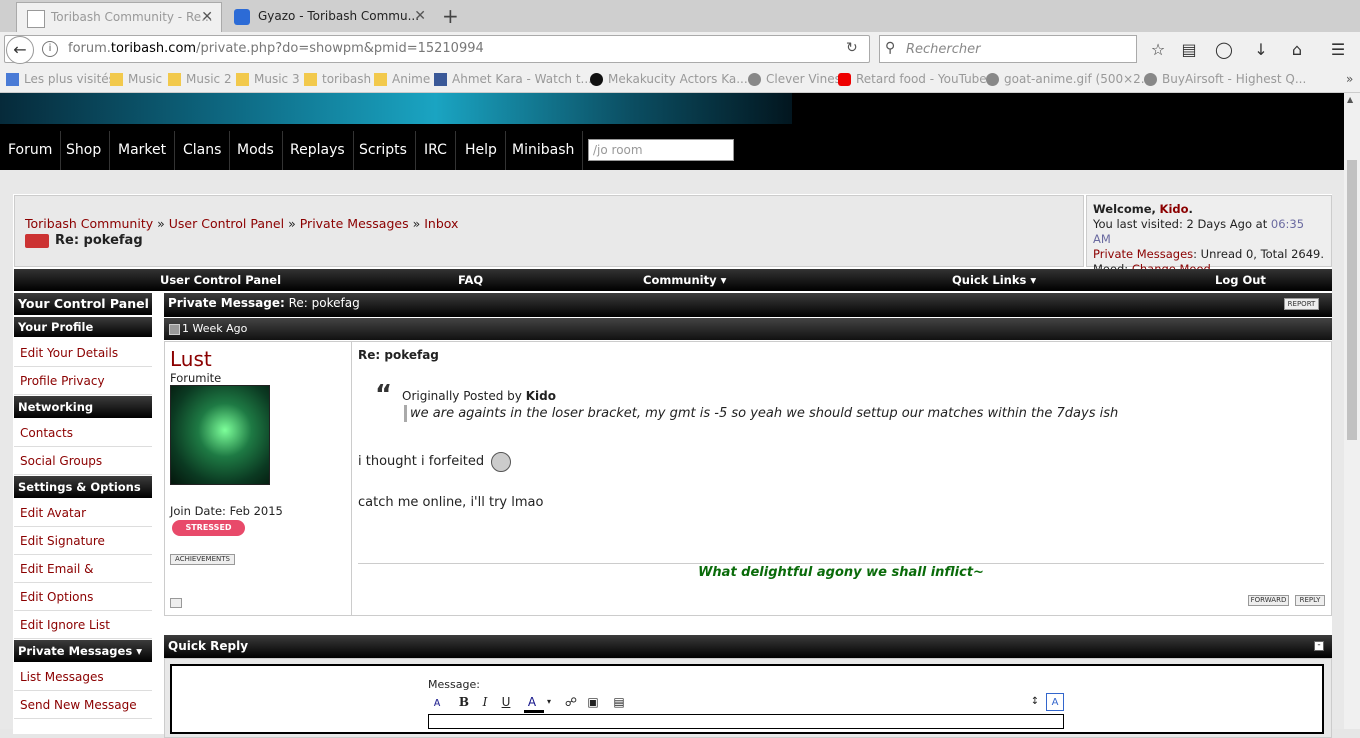 This screenshot has height=738, width=1360. Describe the element at coordinates (534, 711) in the screenshot. I see `font-color-swatch` at that location.